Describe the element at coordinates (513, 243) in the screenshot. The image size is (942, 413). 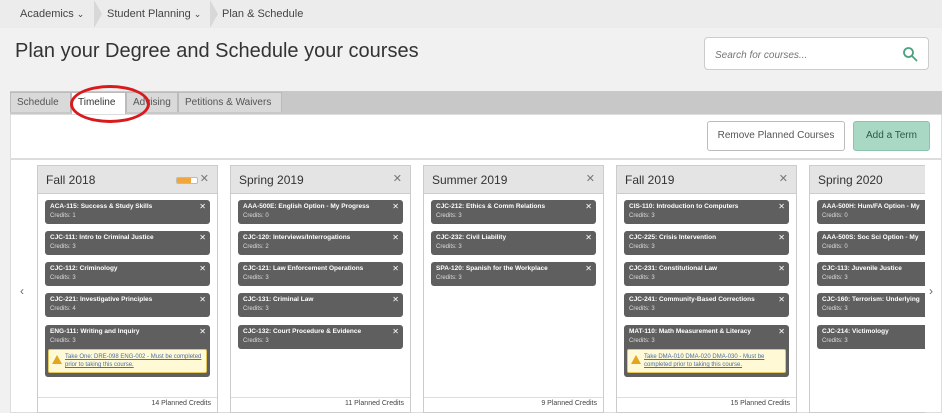
I see `course-card: CJC-232: Civil Liability Credits: 3 ✕` at that location.